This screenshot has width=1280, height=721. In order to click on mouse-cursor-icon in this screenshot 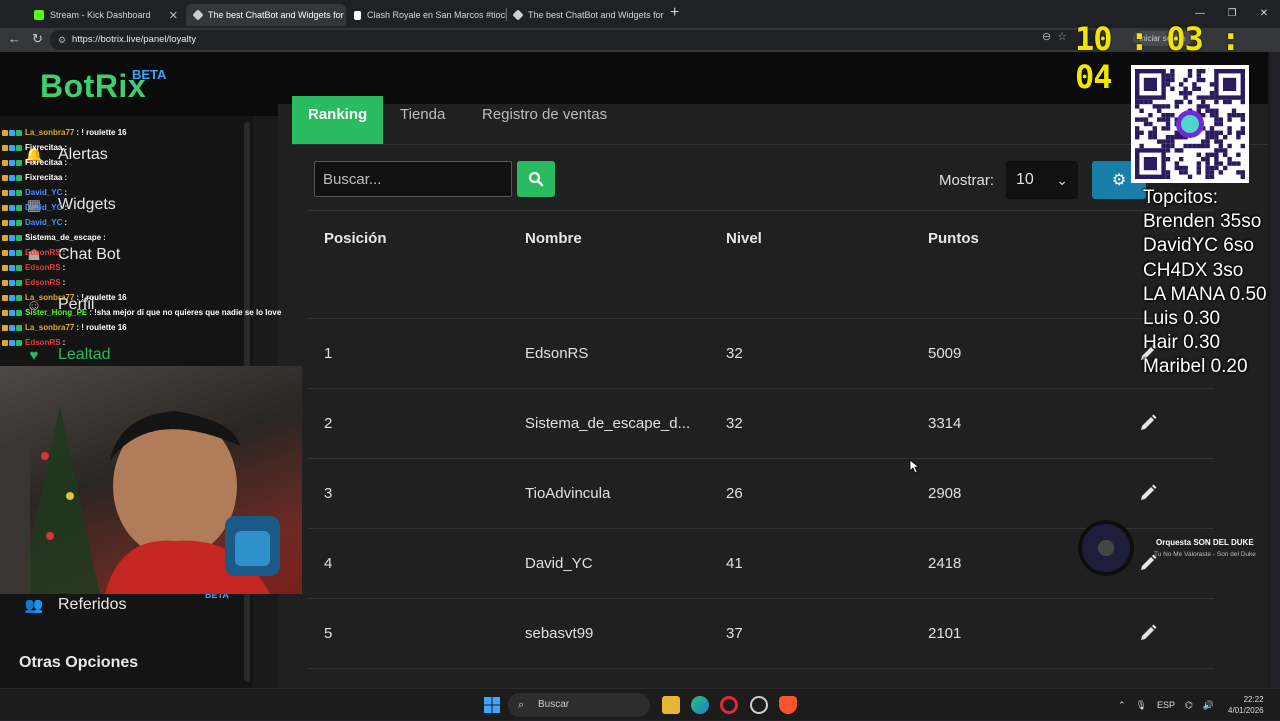, I will do `click(914, 466)`.